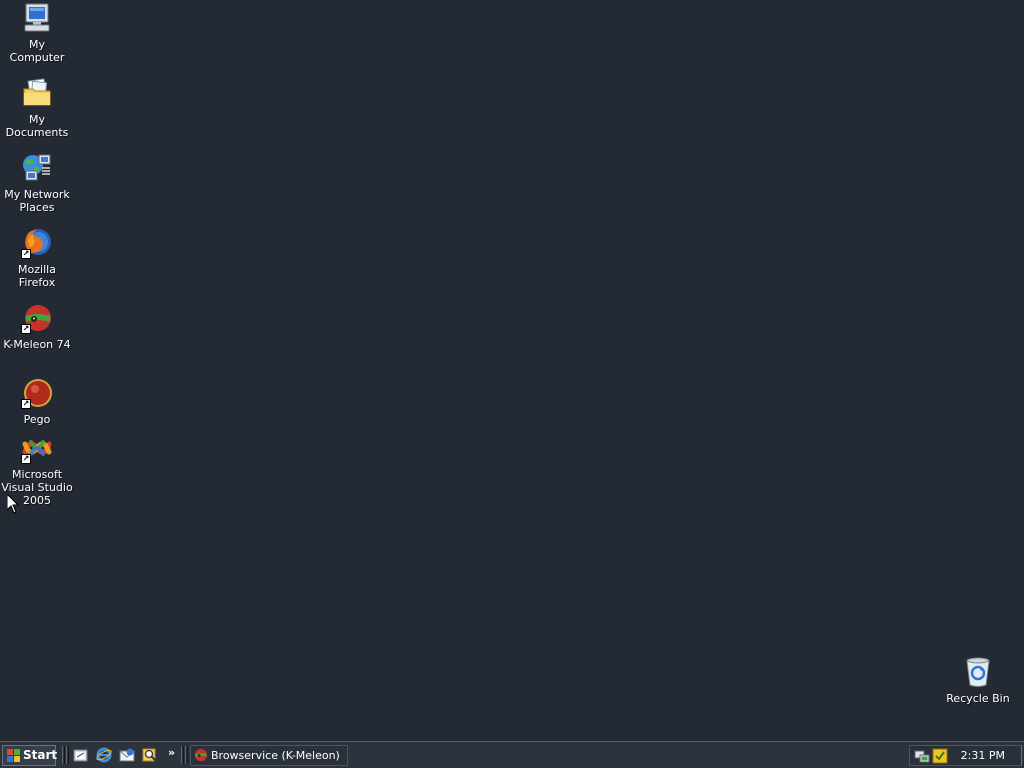  I want to click on show-desktop-icon, so click(80, 755).